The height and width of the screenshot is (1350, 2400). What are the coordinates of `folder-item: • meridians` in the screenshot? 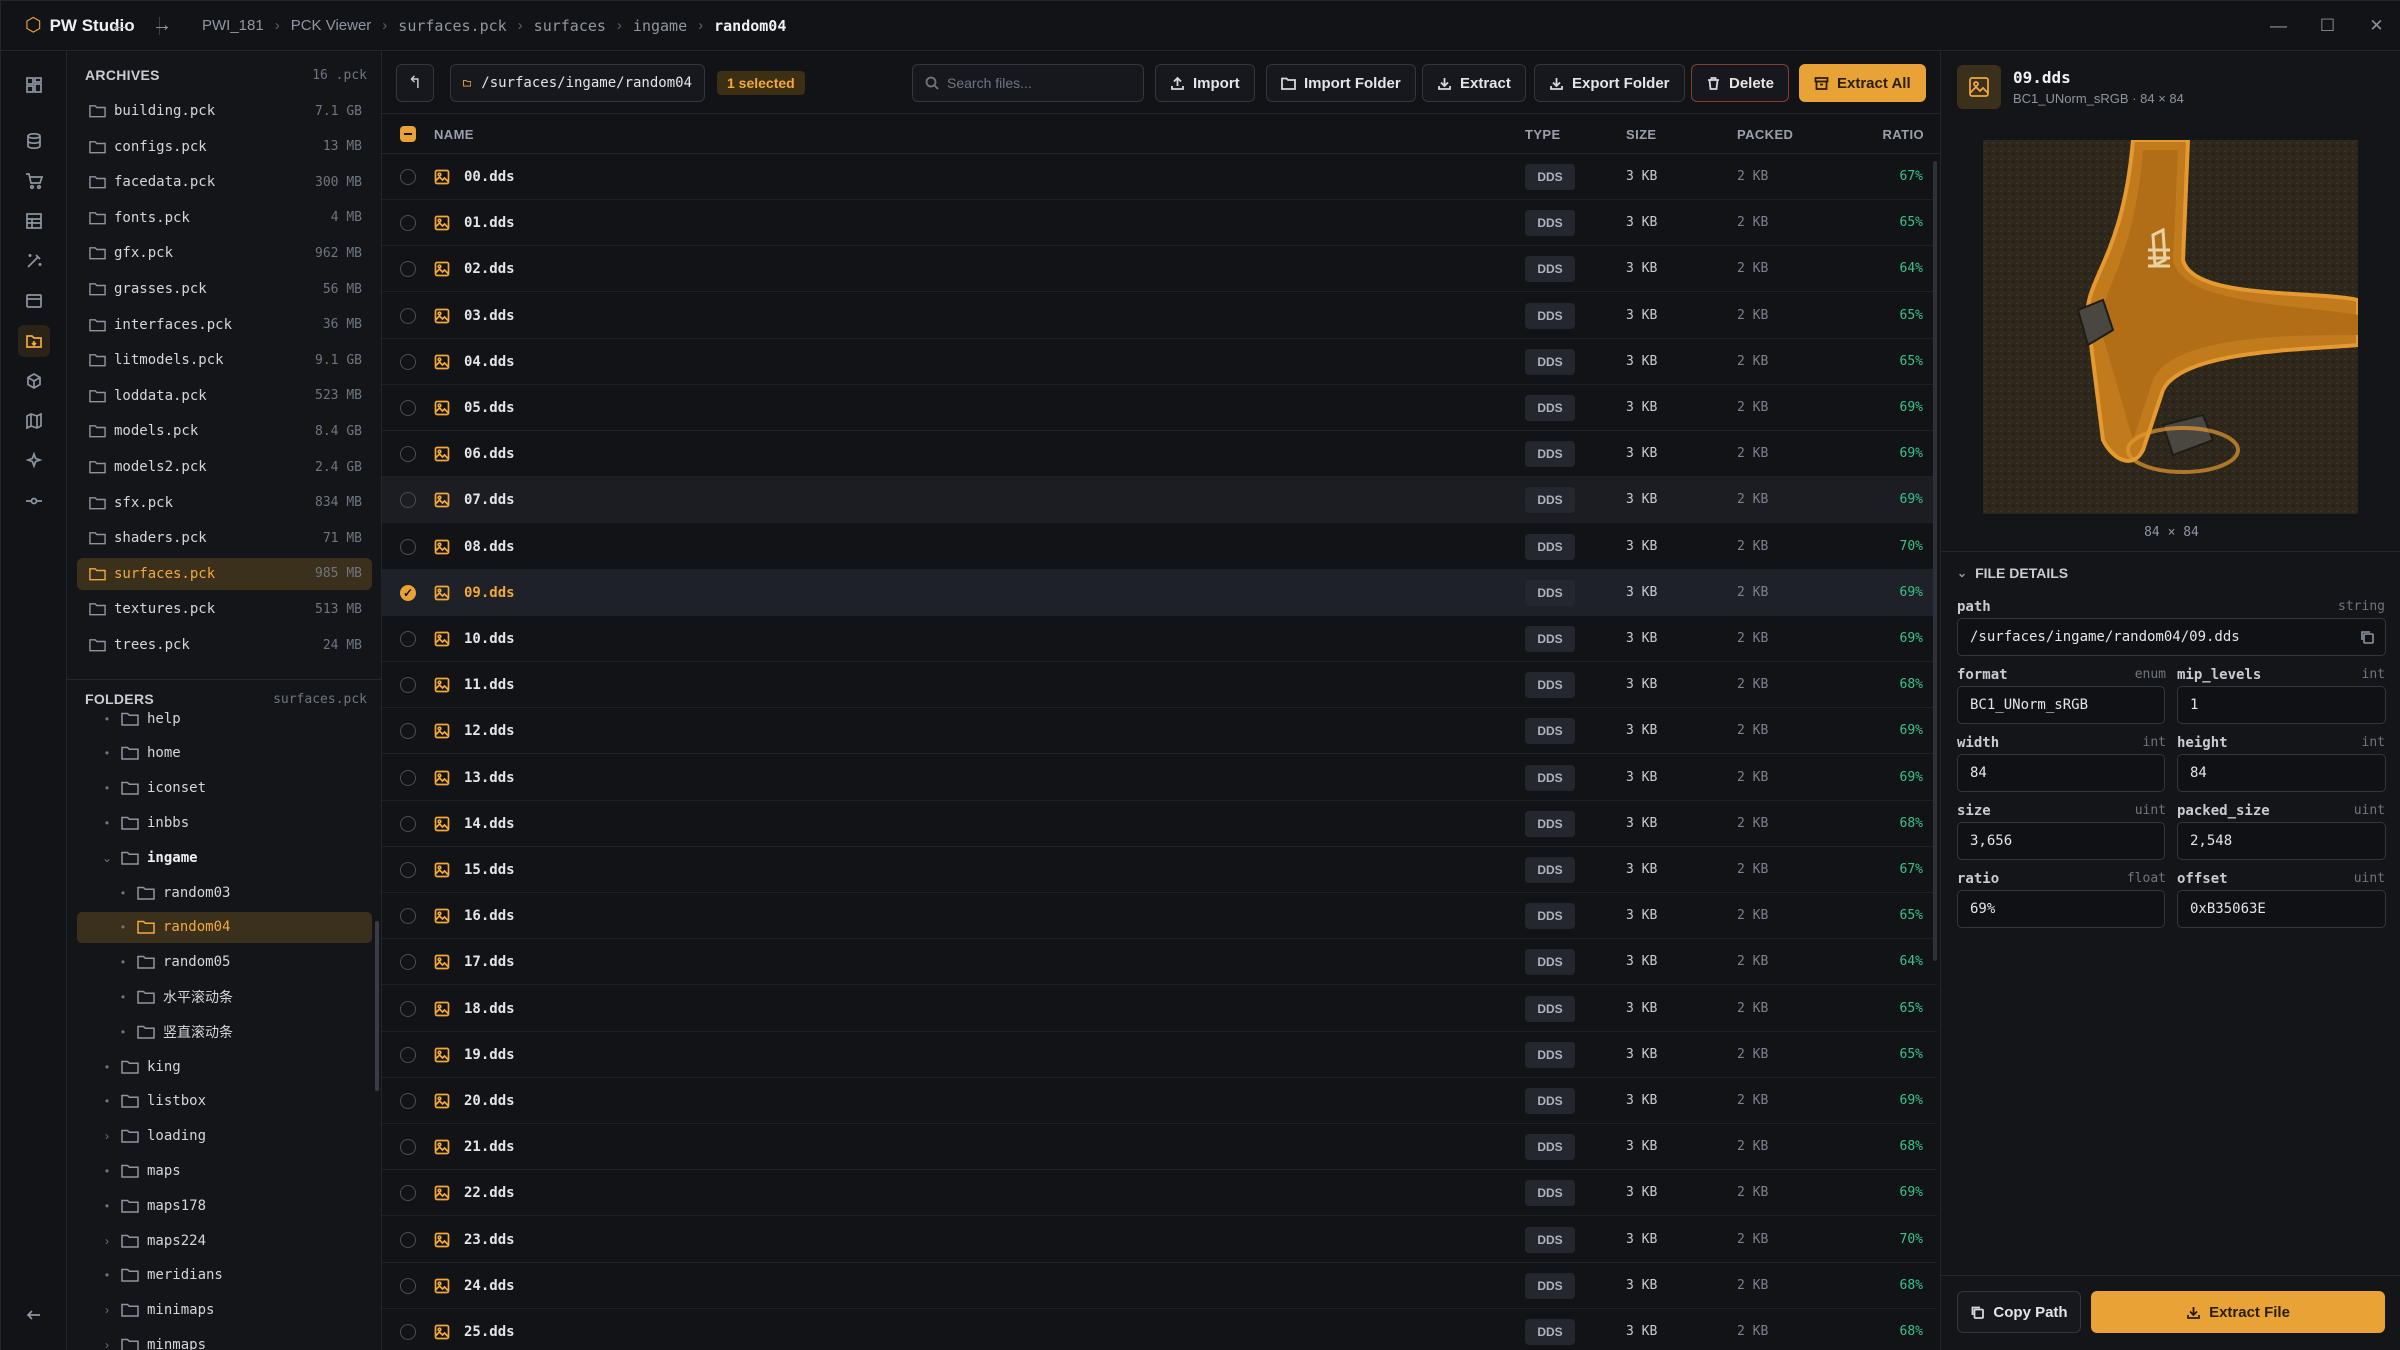 It's located at (227, 1275).